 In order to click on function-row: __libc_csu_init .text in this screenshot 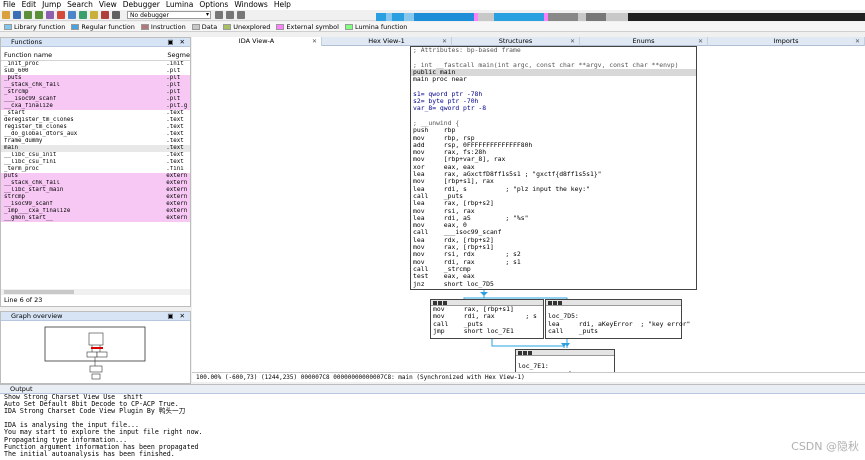, I will do `click(95, 155)`.